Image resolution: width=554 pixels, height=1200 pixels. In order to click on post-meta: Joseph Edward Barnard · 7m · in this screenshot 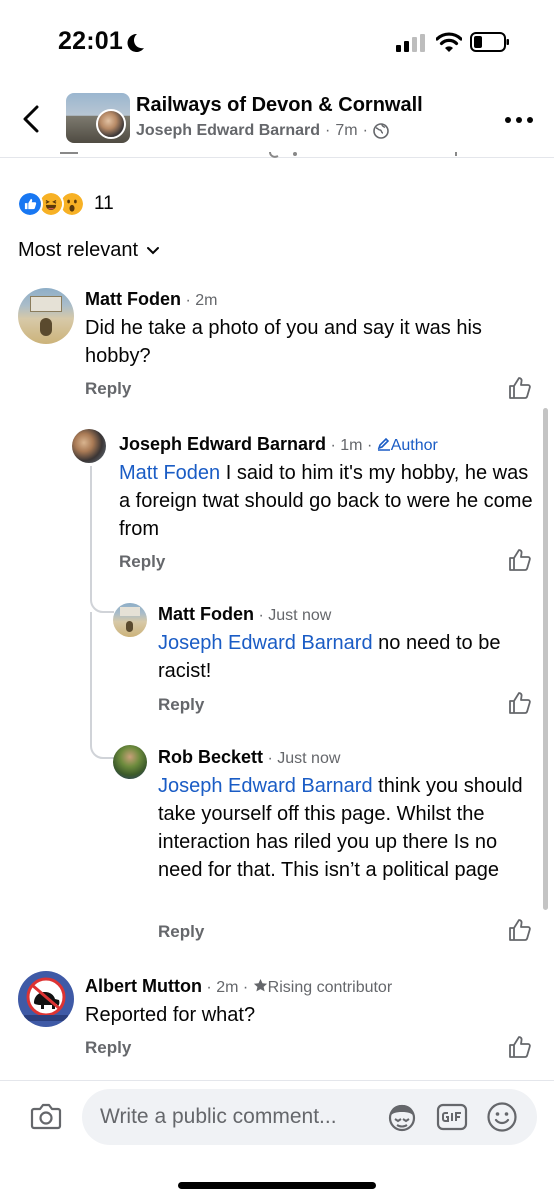, I will do `click(262, 131)`.